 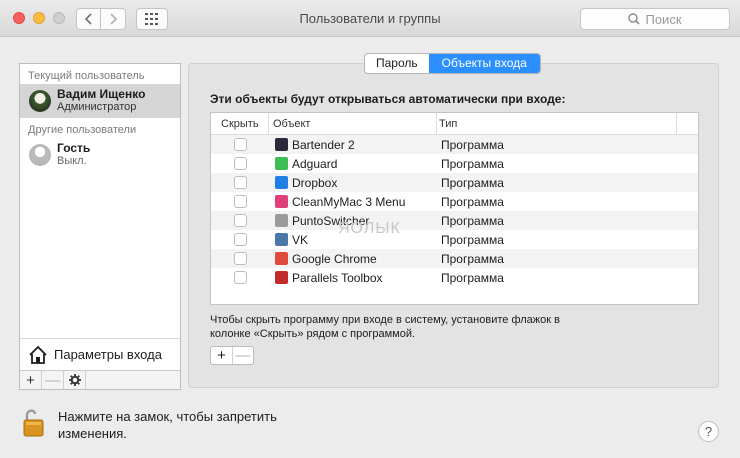 What do you see at coordinates (484, 63) in the screenshot?
I see `tab-login-items: Объекты входа` at bounding box center [484, 63].